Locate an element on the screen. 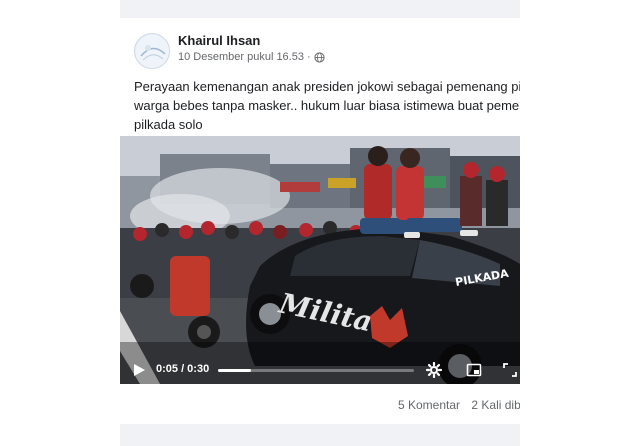 The width and height of the screenshot is (640, 446). feed-gap-top is located at coordinates (320, 9).